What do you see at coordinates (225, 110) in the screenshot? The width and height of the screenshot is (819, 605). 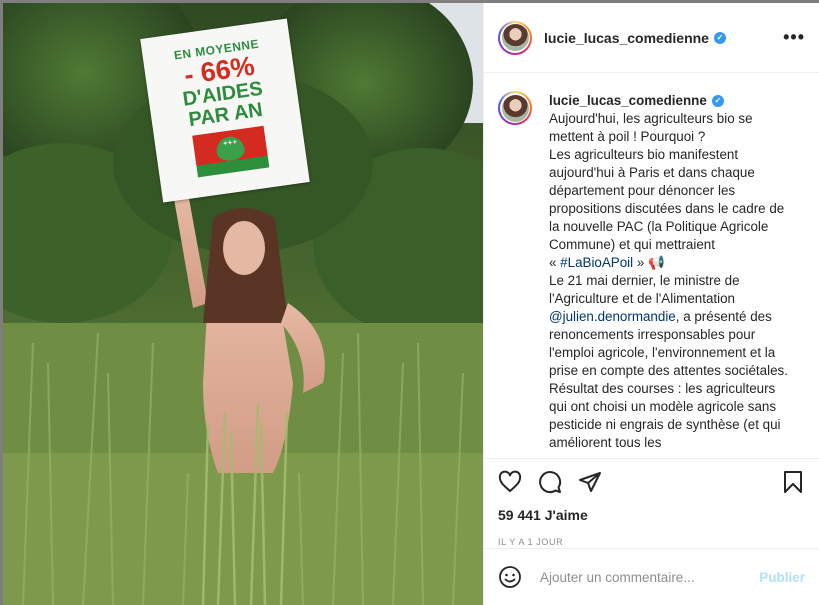 I see `protest-sign: EN MOYENNE - 66% D'AIDES PAR AN` at bounding box center [225, 110].